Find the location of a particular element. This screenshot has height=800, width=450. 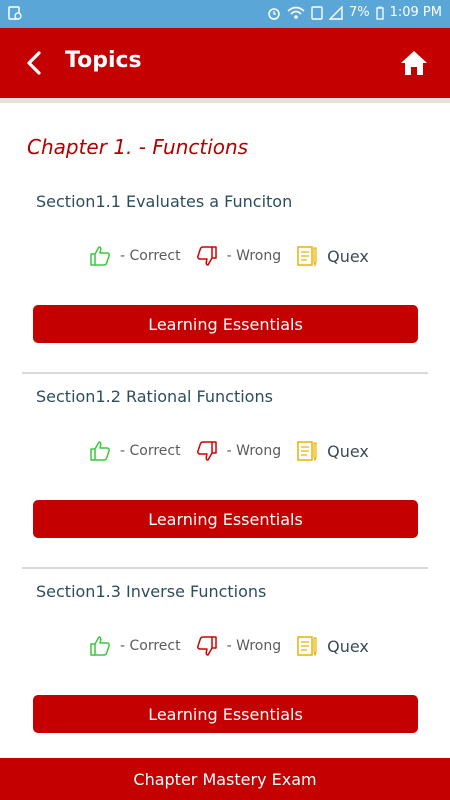

sim-icon is located at coordinates (317, 12).